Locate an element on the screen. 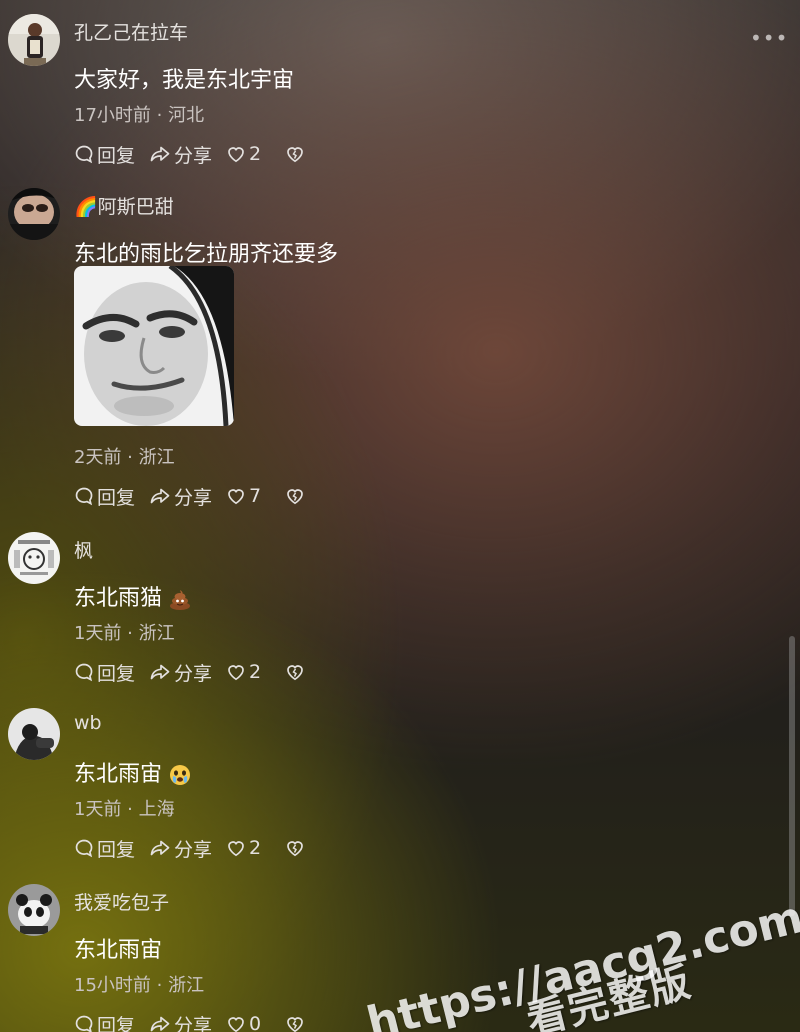 This screenshot has height=1032, width=800. crying-face-emoji-icon is located at coordinates (180, 775).